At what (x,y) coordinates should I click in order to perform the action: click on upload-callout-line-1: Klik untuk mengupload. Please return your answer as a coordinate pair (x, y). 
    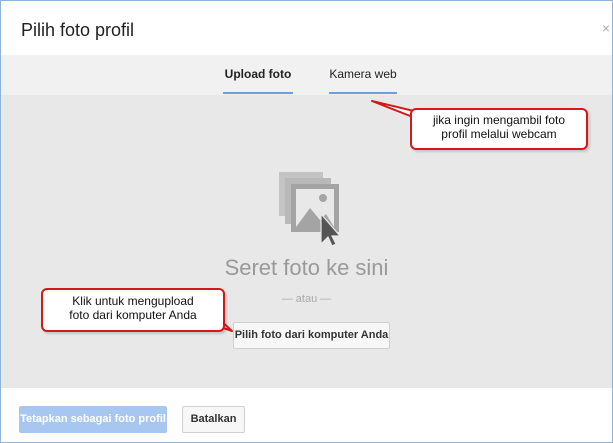
    Looking at the image, I should click on (133, 301).